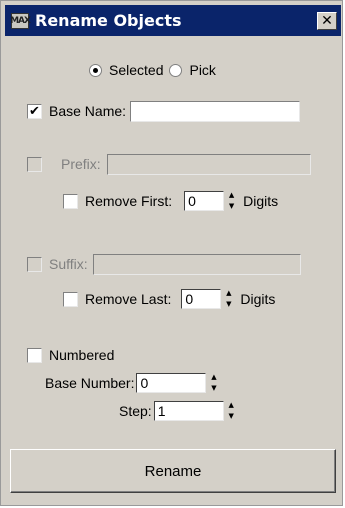 This screenshot has width=345, height=508. I want to click on suffix-checkbox, so click(34, 264).